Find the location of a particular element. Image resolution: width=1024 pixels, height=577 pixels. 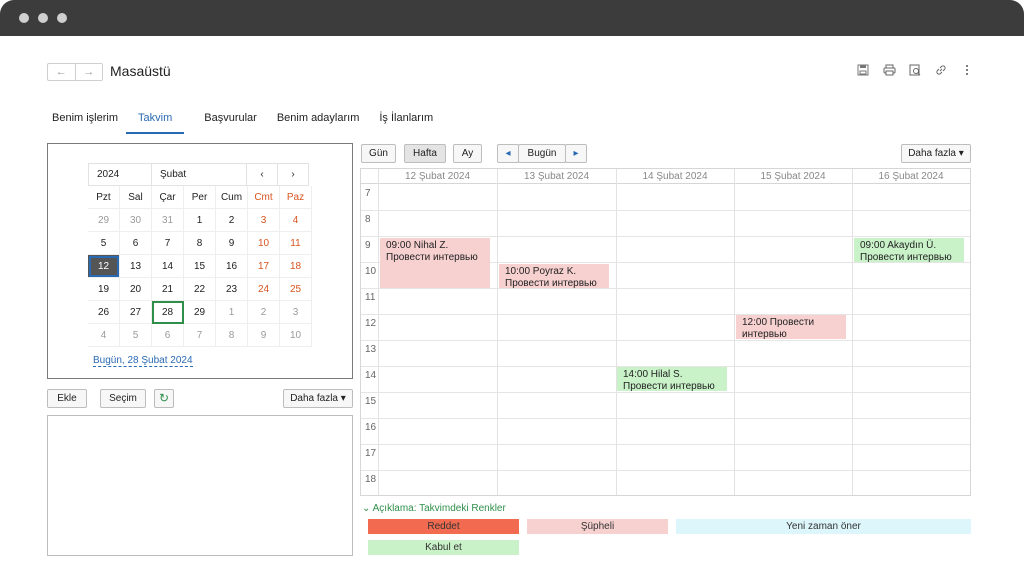

week-row: 4 5 6 7 8 9 10 is located at coordinates (224, 335).